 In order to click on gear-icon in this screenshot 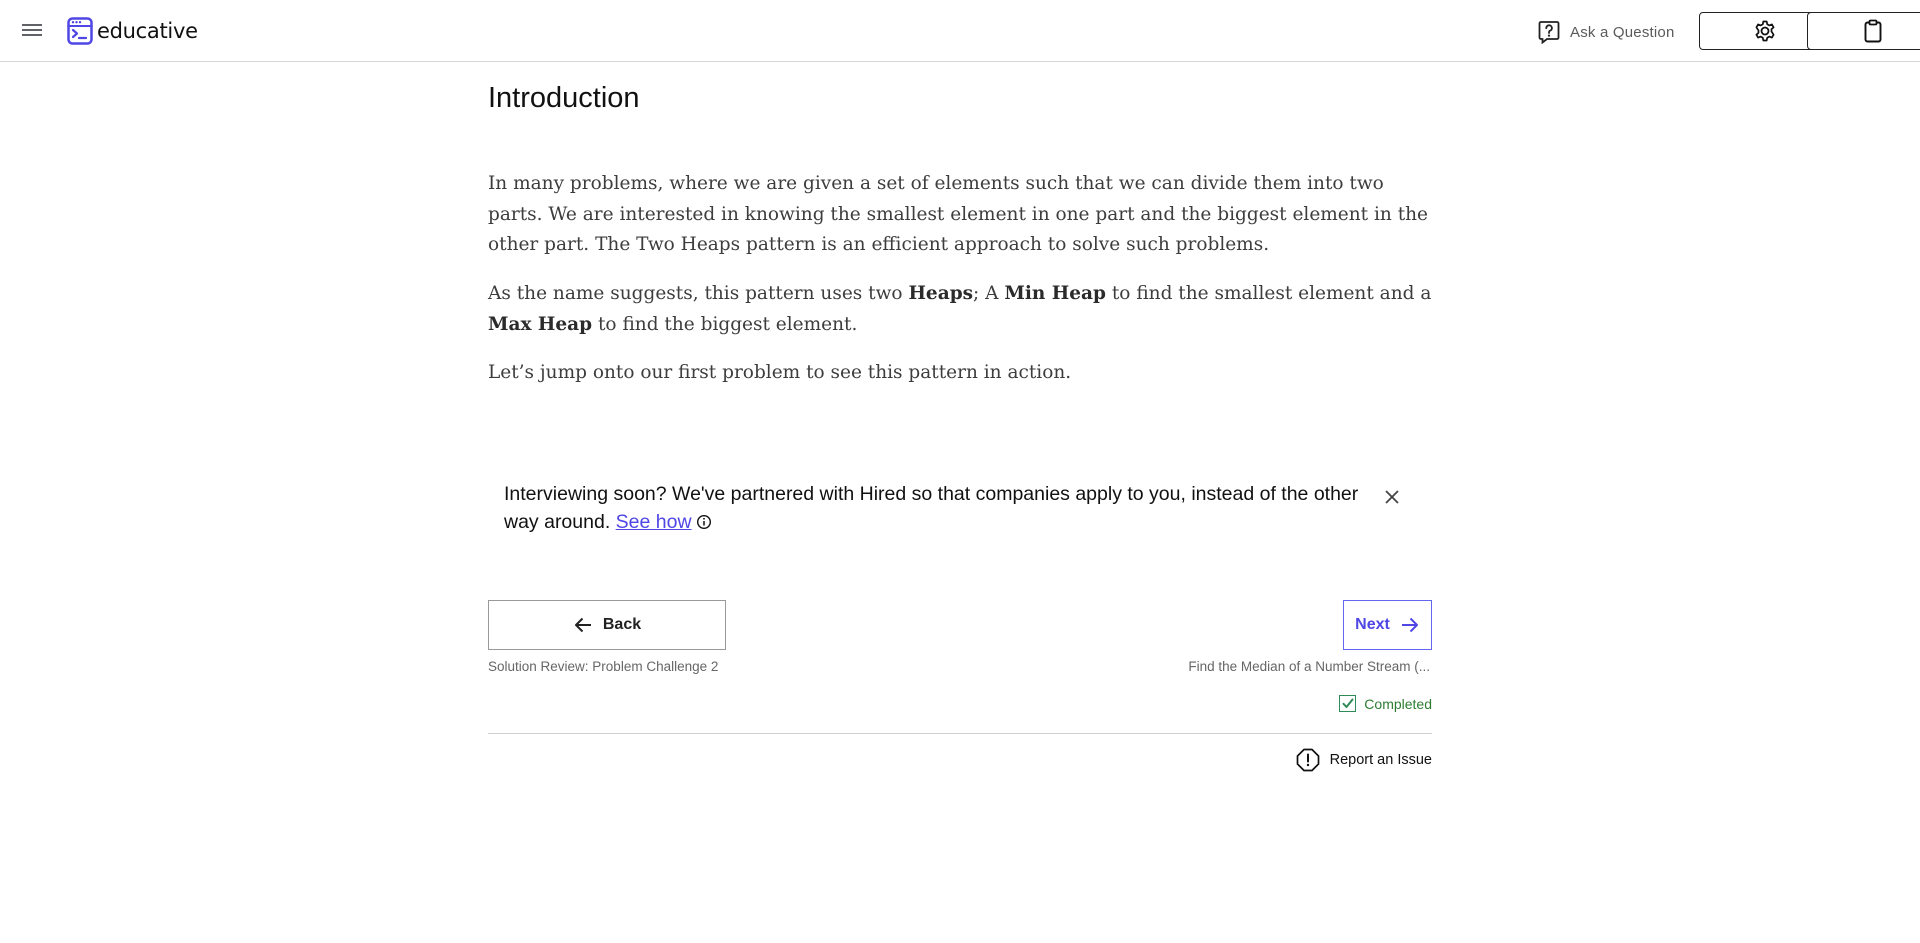, I will do `click(1764, 31)`.